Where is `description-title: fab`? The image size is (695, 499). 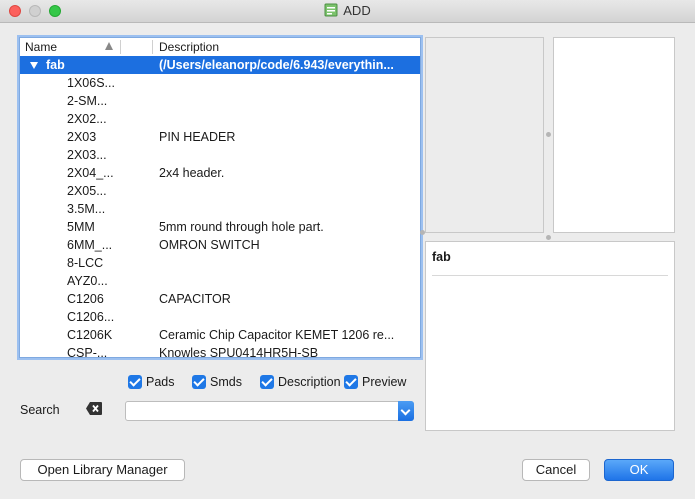 description-title: fab is located at coordinates (441, 257).